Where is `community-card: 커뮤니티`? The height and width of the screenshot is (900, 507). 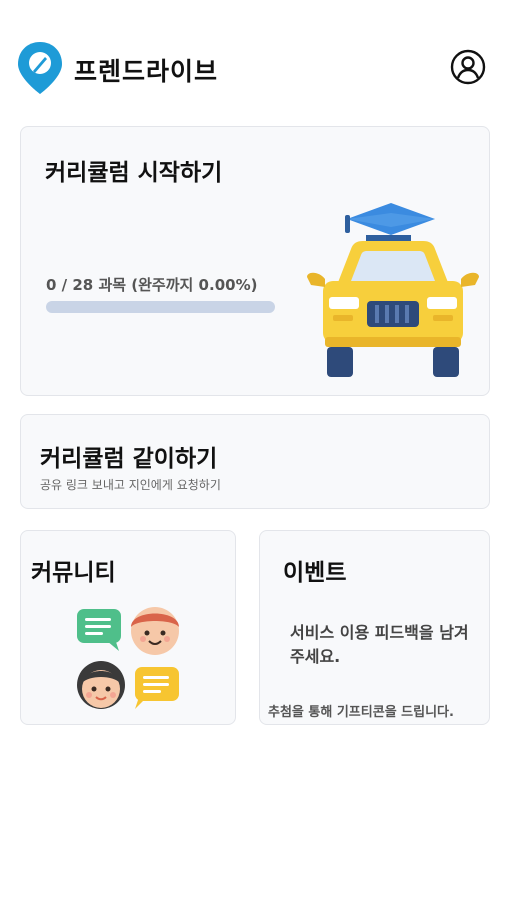 community-card: 커뮤니티 is located at coordinates (128, 627).